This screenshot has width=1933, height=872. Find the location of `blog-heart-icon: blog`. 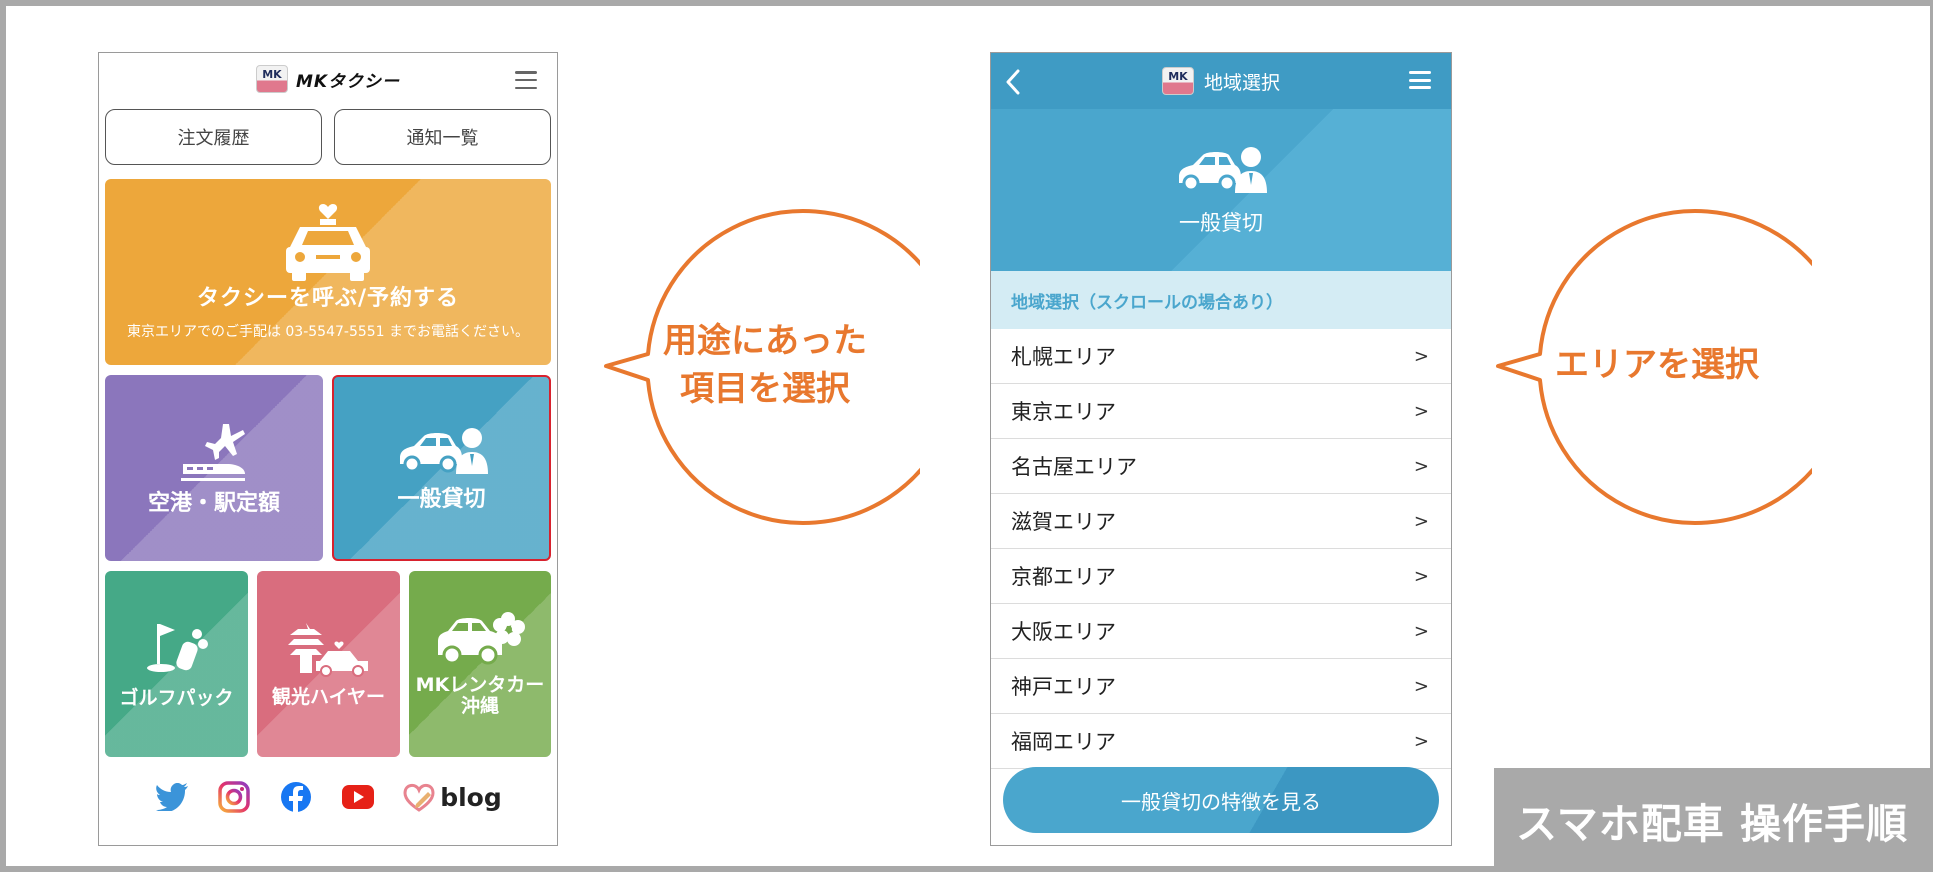

blog-heart-icon: blog is located at coordinates (452, 797).